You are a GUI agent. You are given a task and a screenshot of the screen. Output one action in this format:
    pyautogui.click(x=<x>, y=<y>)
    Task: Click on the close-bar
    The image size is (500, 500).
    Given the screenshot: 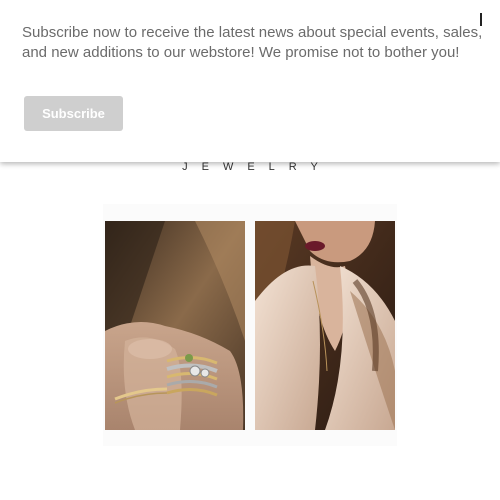 What is the action you would take?
    pyautogui.click(x=481, y=19)
    